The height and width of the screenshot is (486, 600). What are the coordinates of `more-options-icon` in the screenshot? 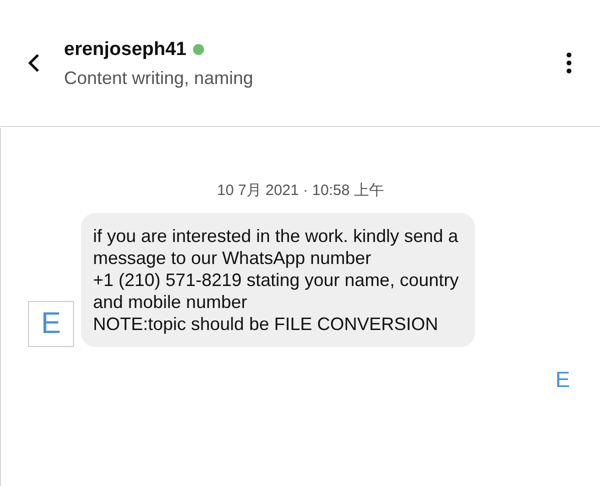 It's located at (569, 63).